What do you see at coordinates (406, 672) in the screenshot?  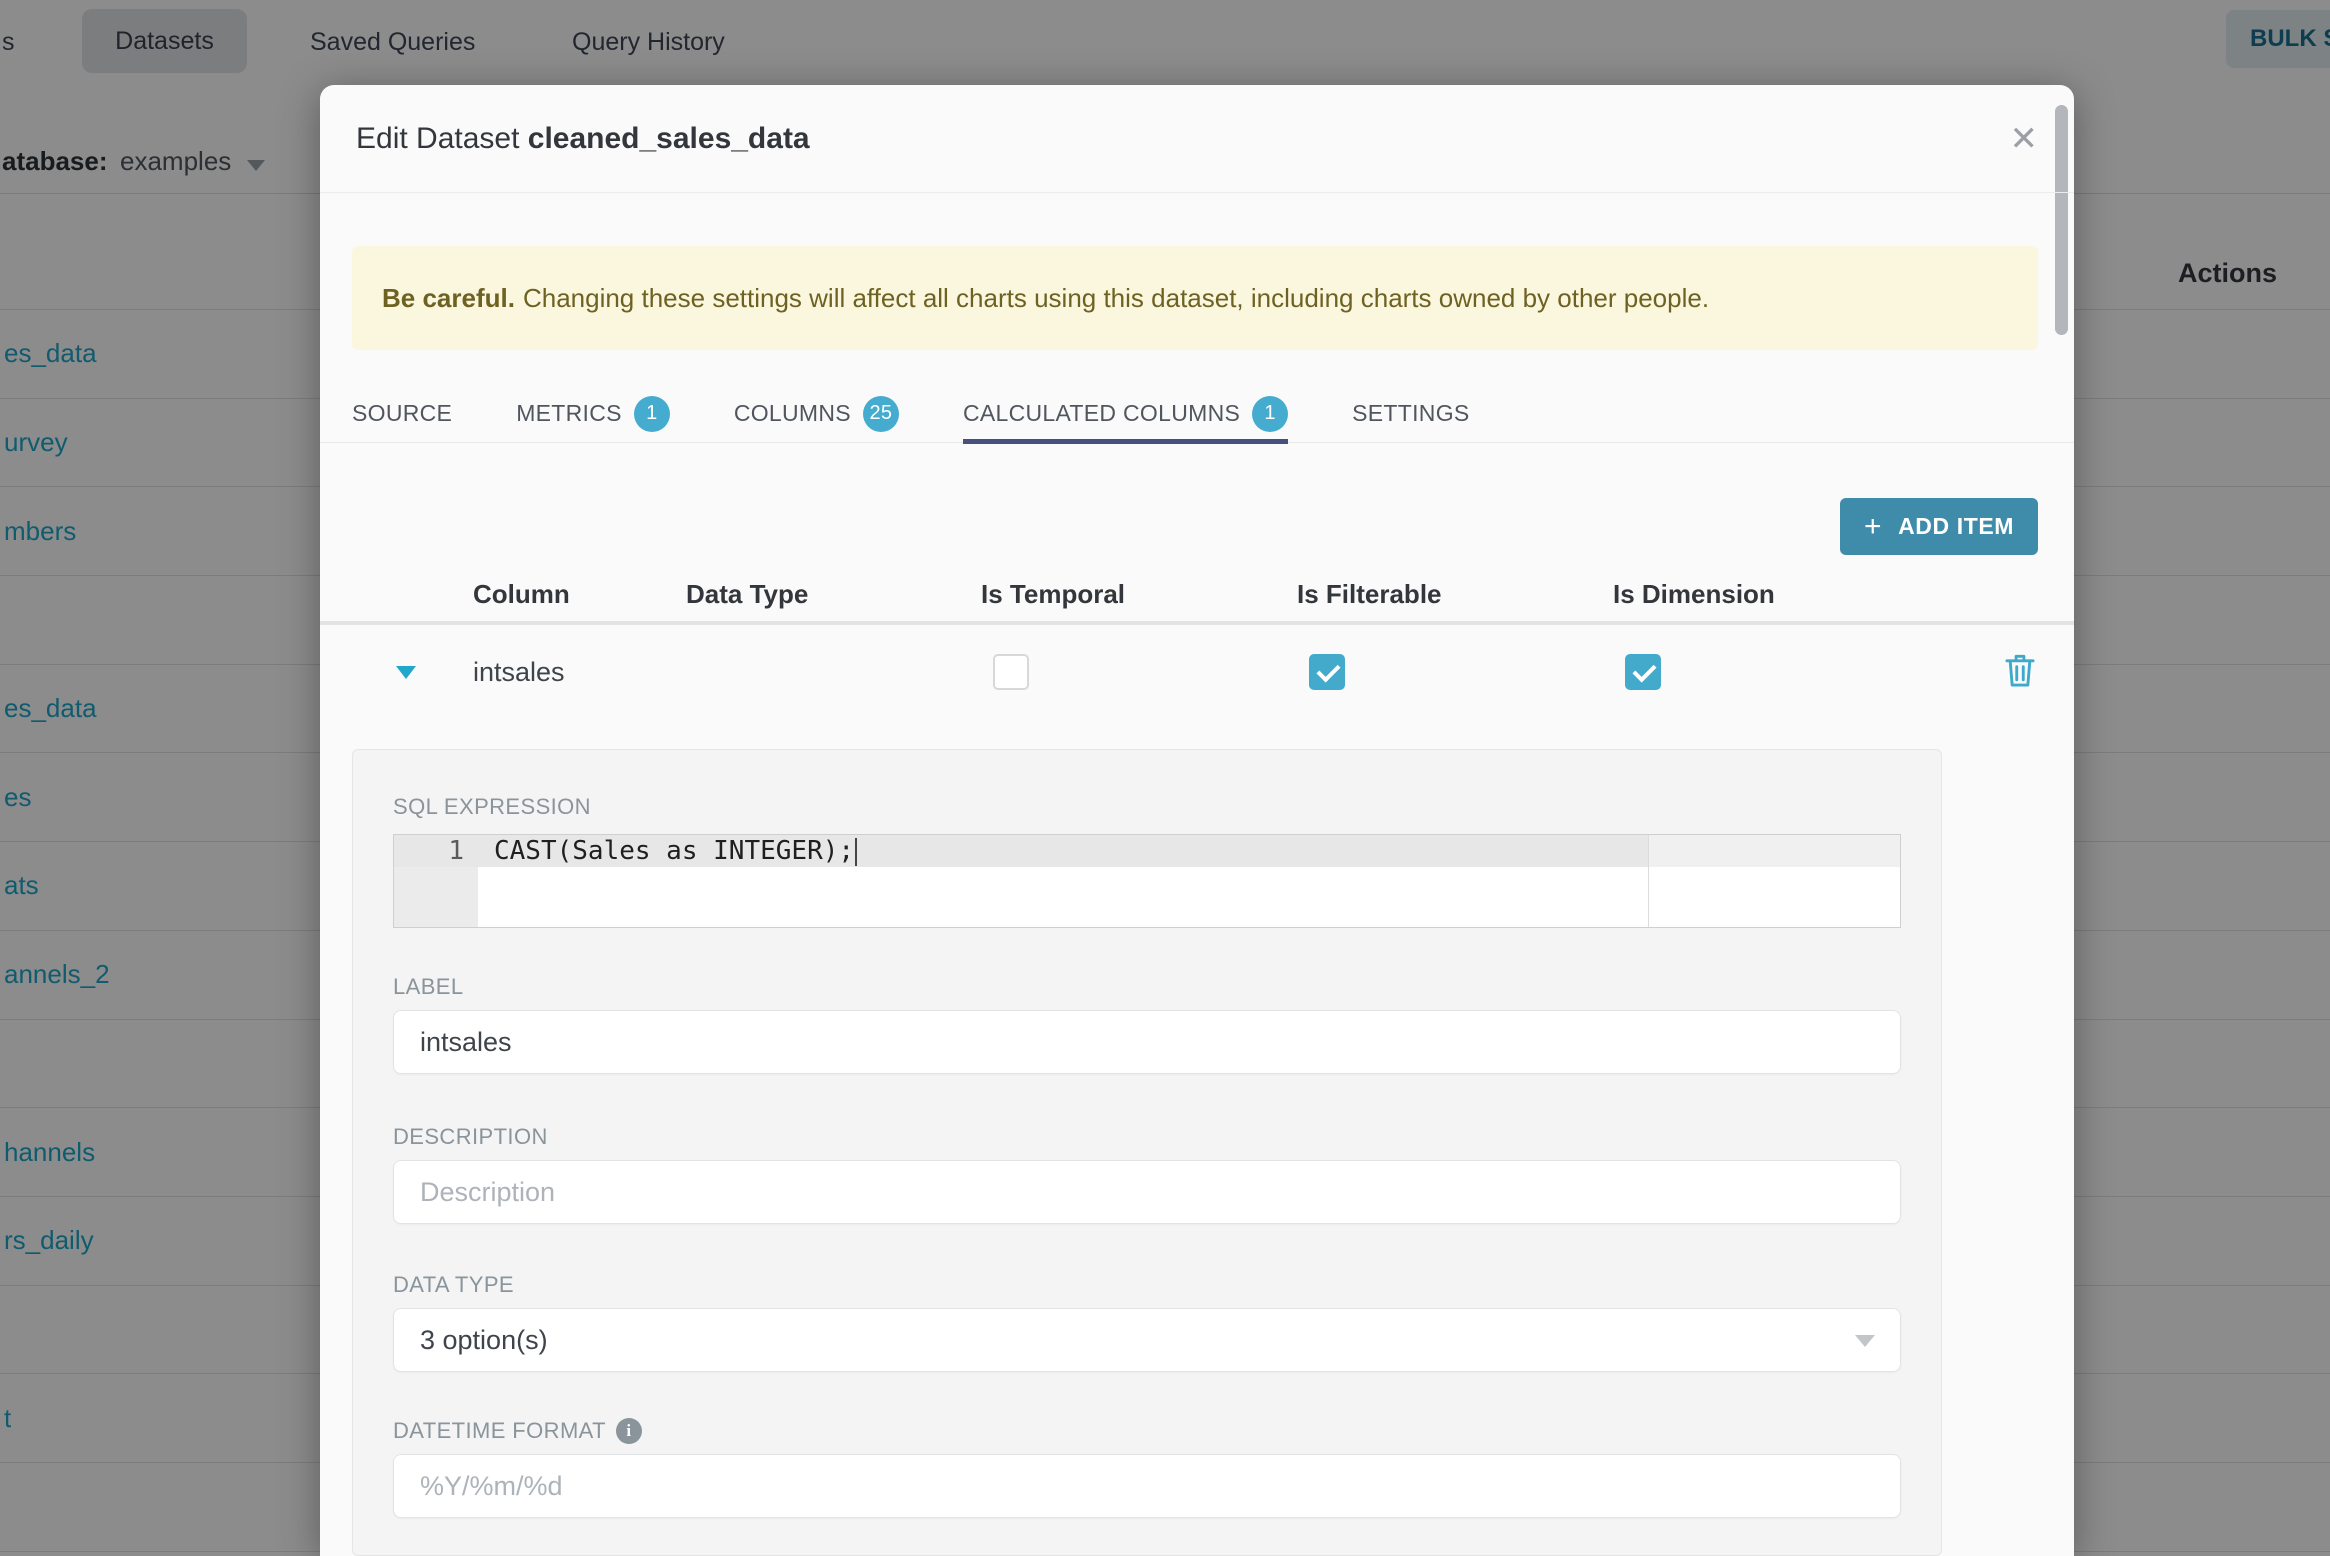 I see `collapse-caret-icon` at bounding box center [406, 672].